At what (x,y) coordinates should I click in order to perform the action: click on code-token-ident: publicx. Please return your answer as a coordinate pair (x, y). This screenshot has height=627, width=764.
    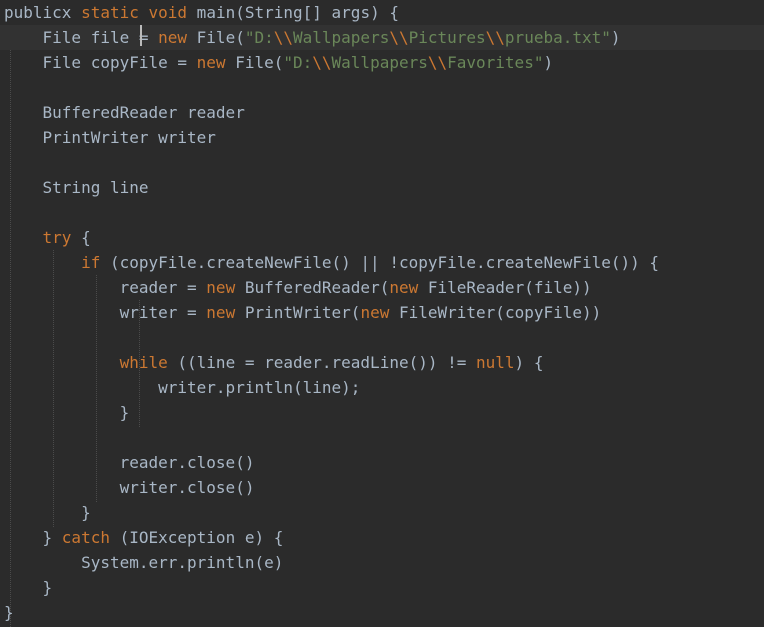
    Looking at the image, I should click on (38, 12).